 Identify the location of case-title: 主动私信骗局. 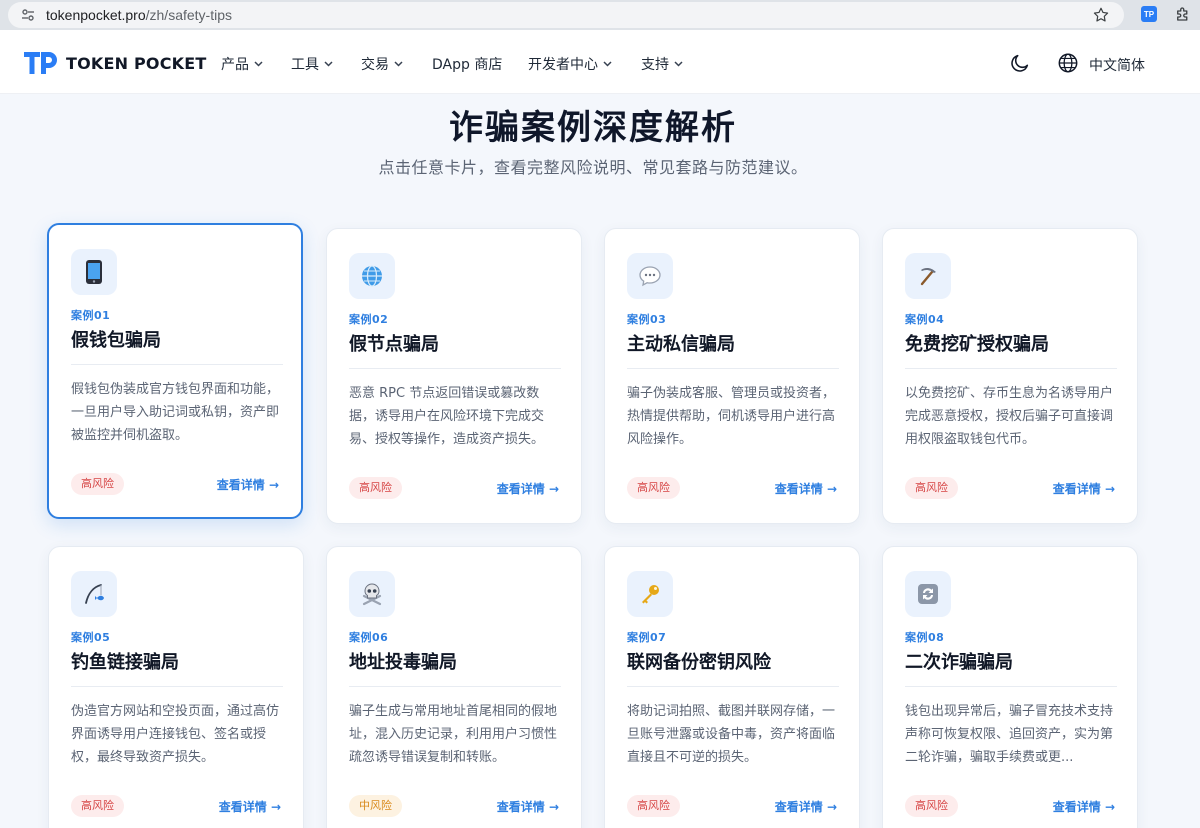
(681, 344).